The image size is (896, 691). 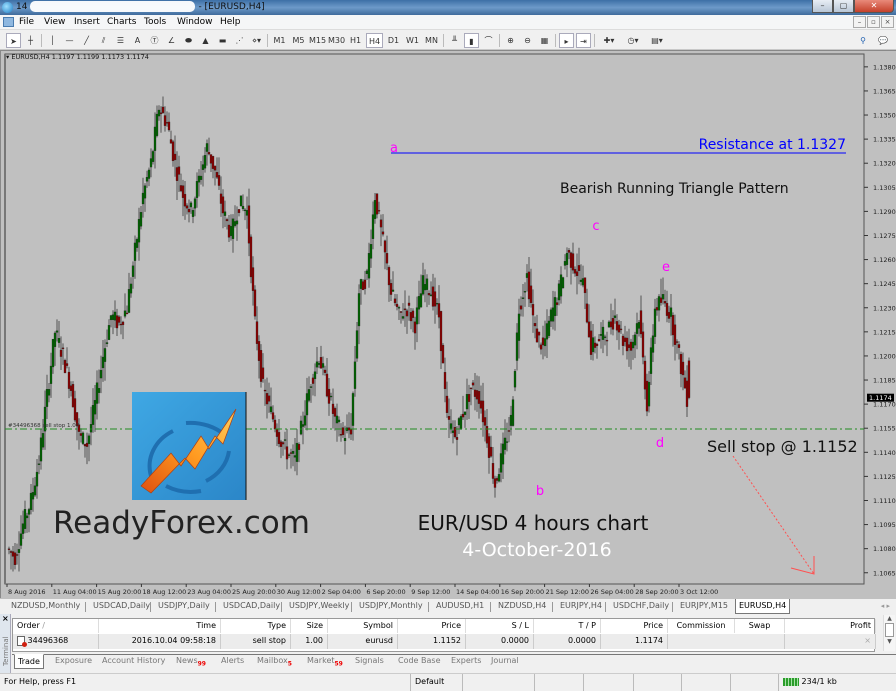 I want to click on timeframe-m15: M15, so click(x=317, y=40).